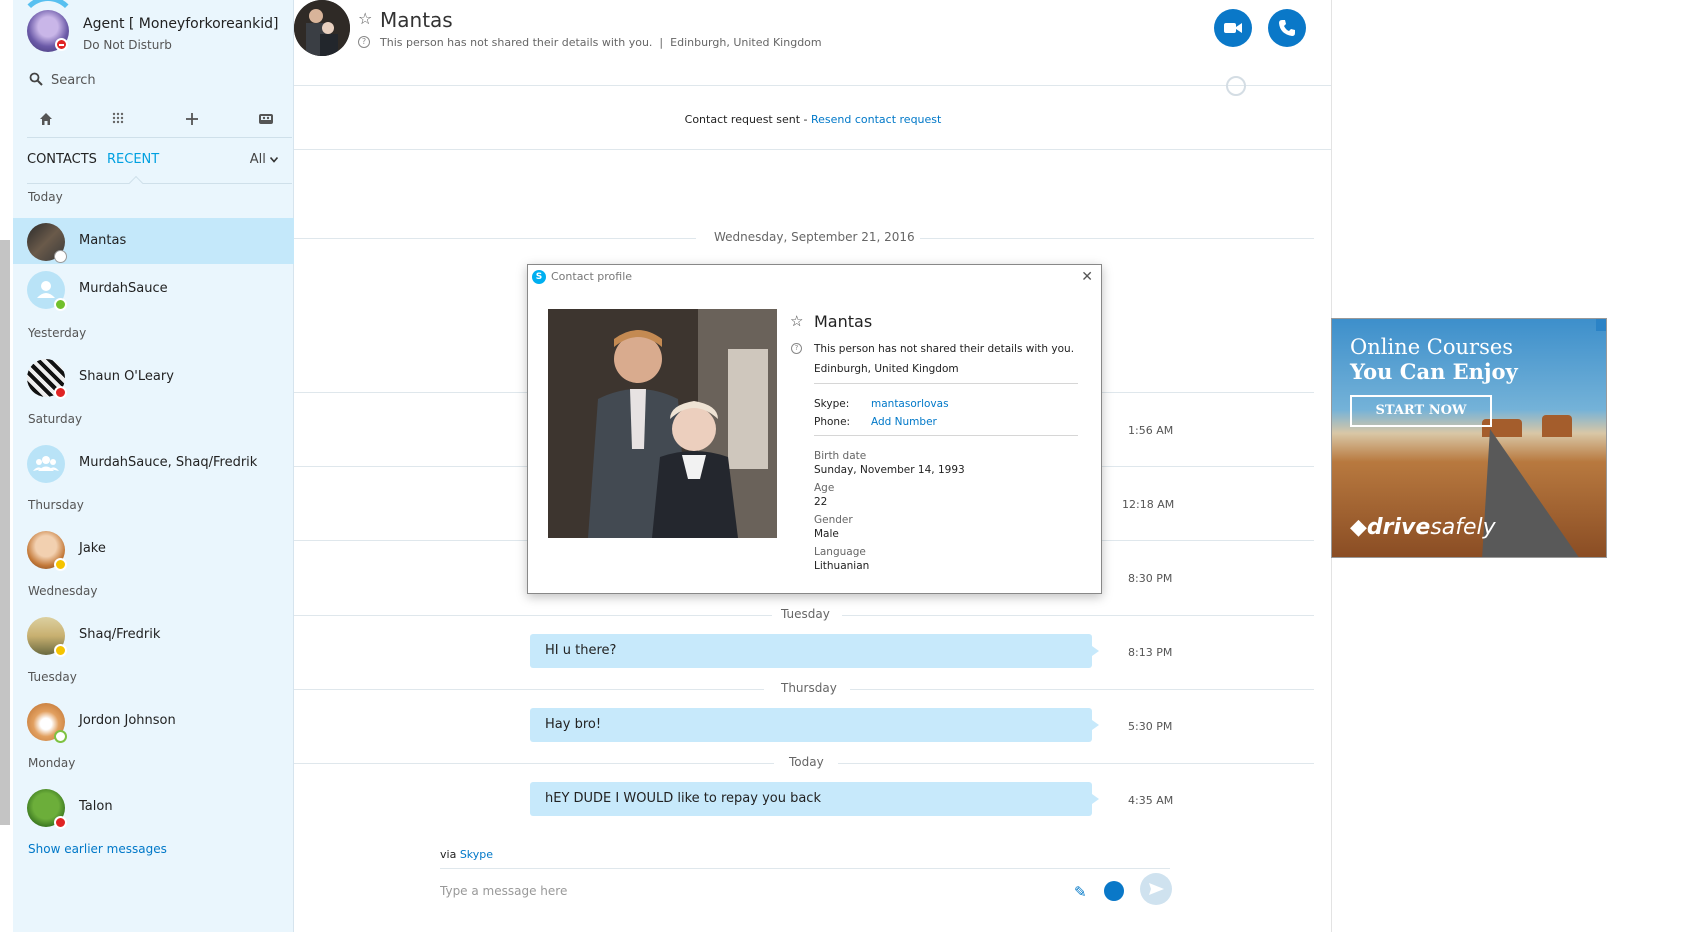  I want to click on add-number-link: Add Number, so click(904, 422).